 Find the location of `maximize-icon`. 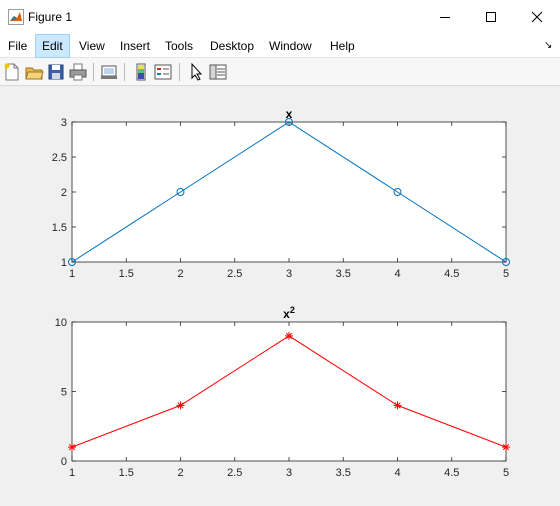

maximize-icon is located at coordinates (491, 17).